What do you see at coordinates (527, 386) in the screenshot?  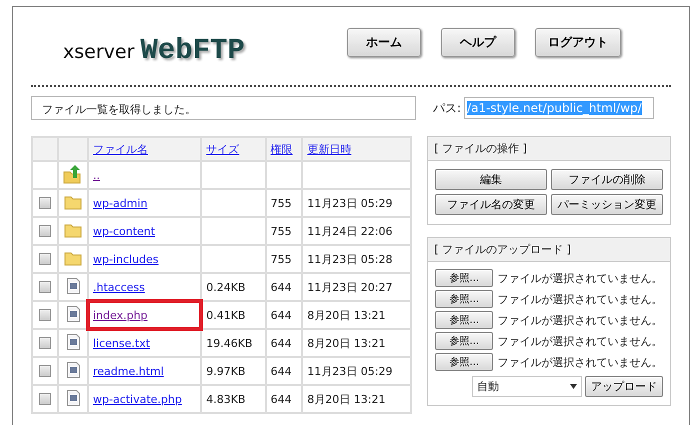 I see `mode-dropdown: 自動` at bounding box center [527, 386].